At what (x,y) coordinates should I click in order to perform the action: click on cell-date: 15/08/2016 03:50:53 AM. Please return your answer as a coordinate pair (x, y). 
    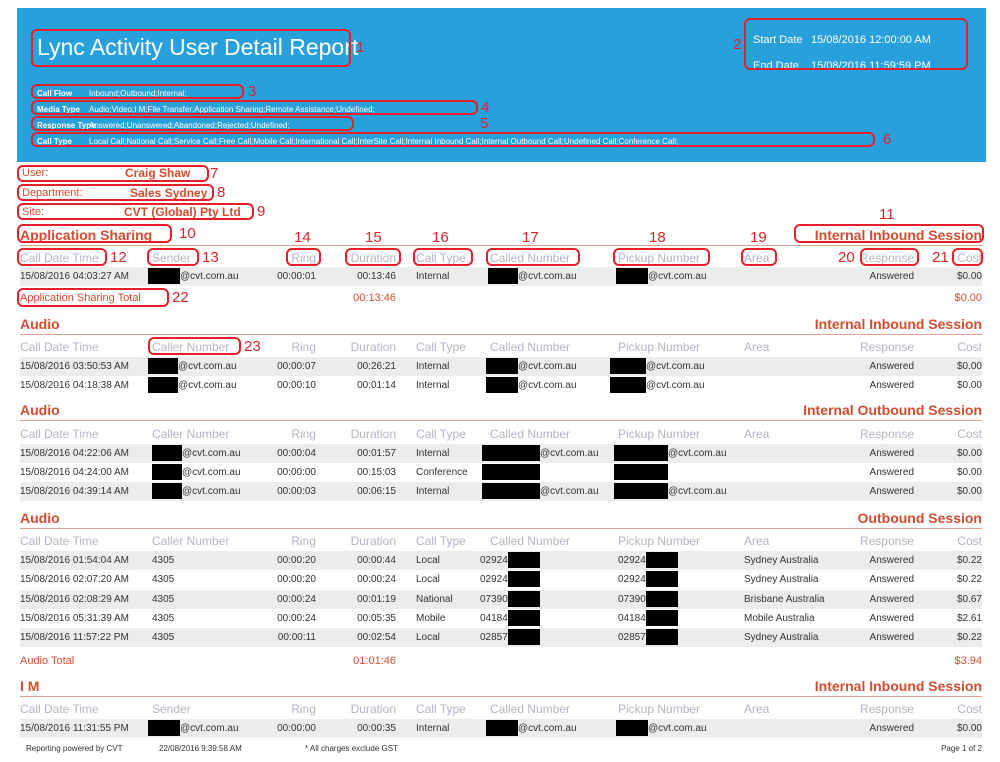
    Looking at the image, I should click on (74, 366).